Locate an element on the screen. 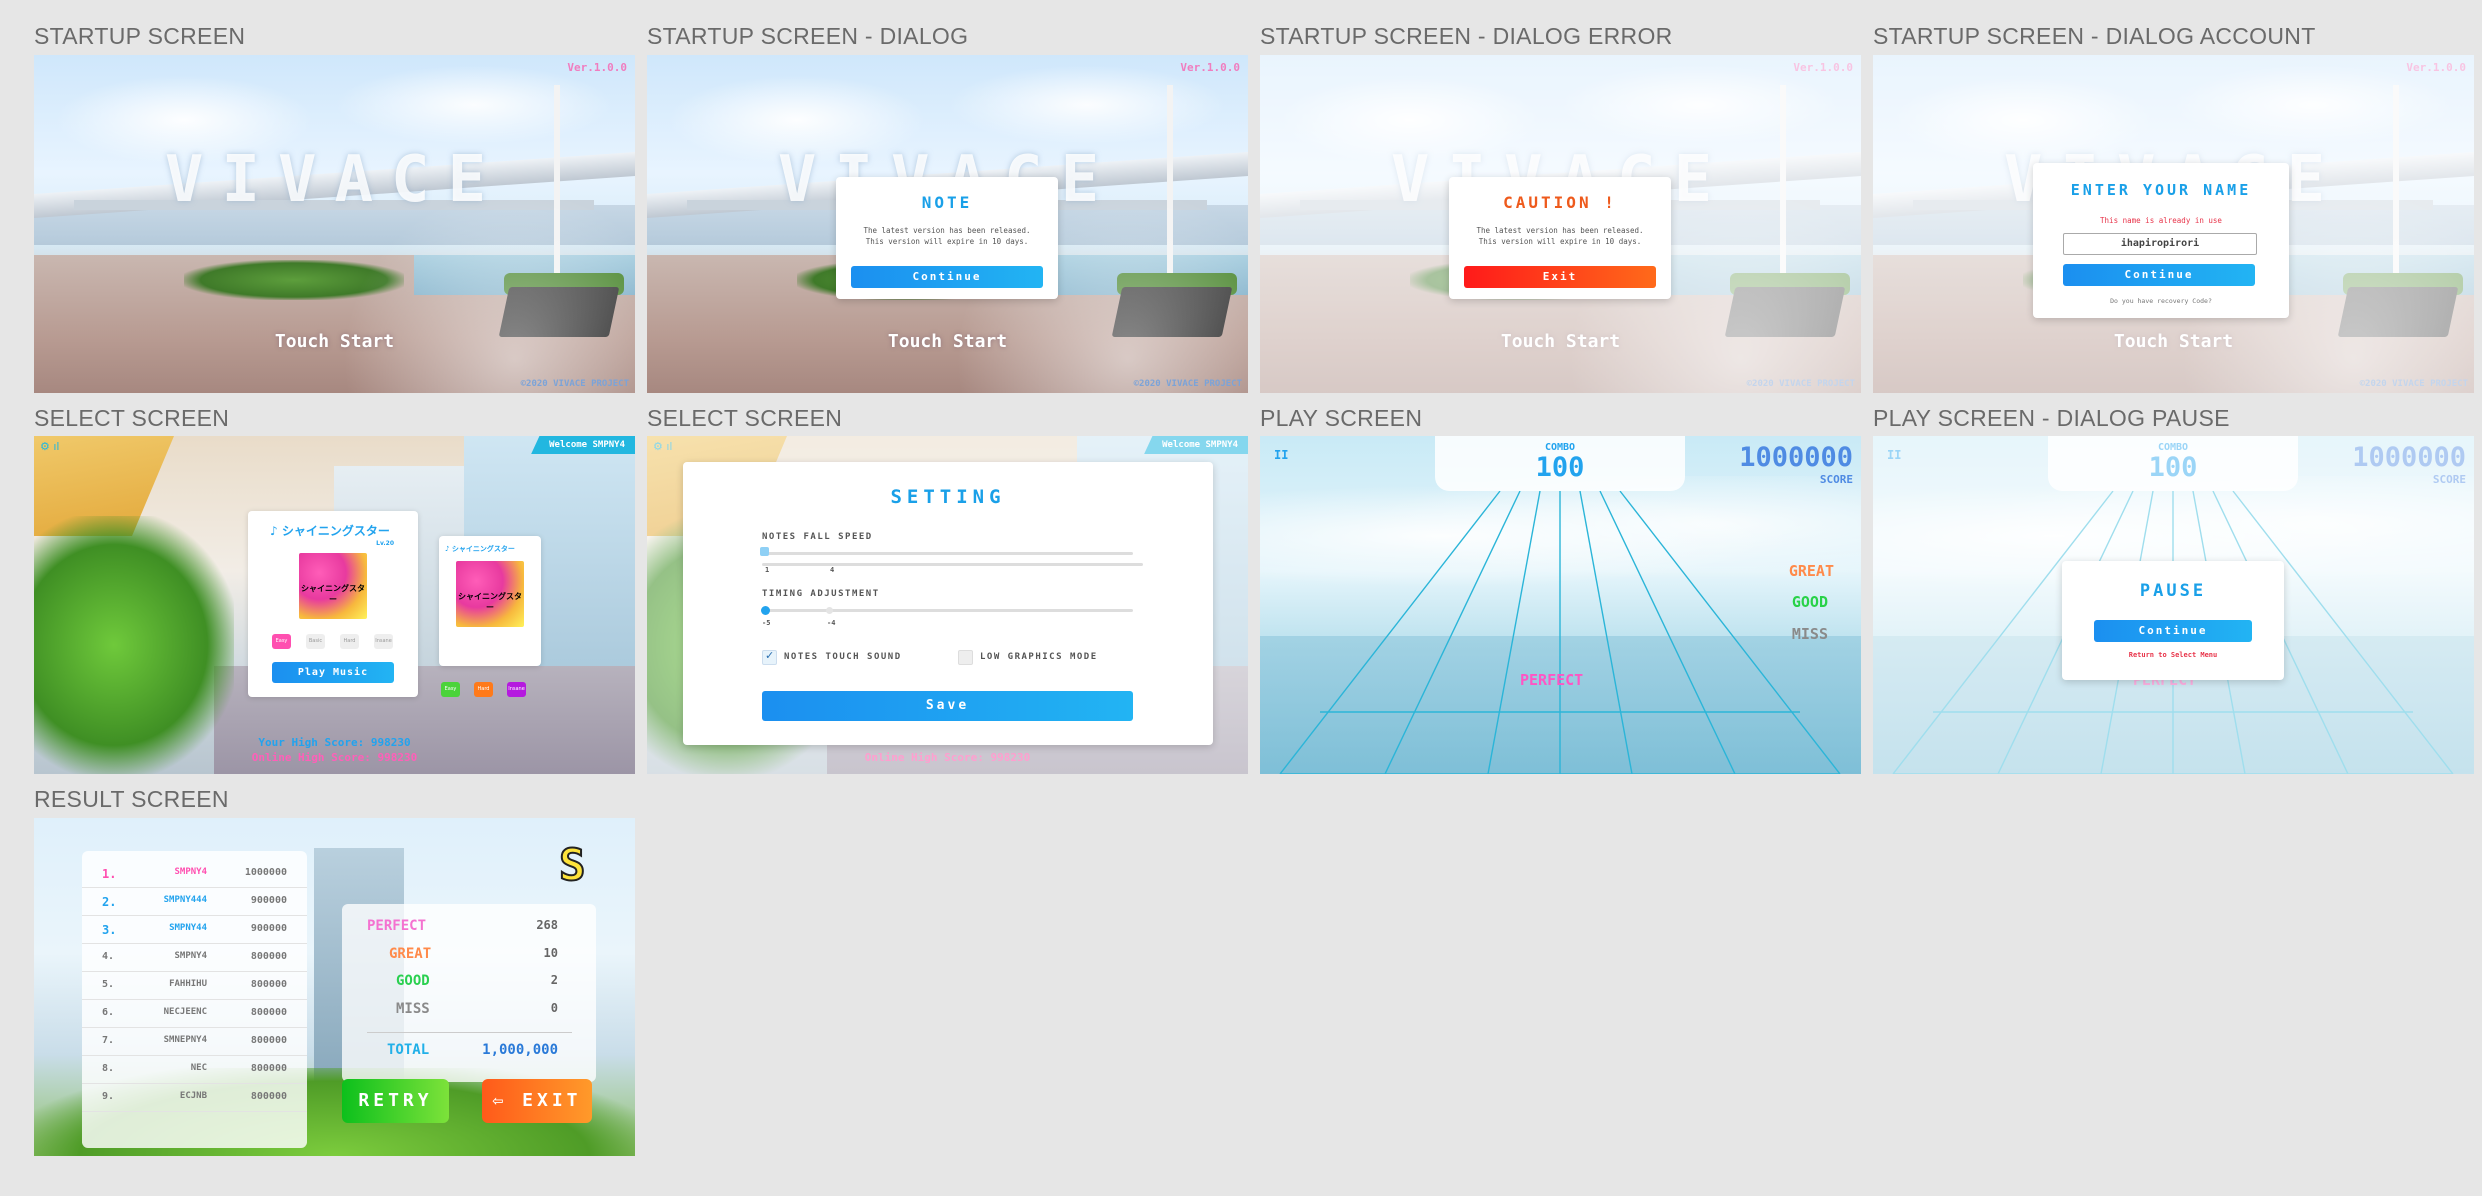 Image resolution: width=2482 pixels, height=1196 pixels. rank-number: 6. is located at coordinates (108, 1012).